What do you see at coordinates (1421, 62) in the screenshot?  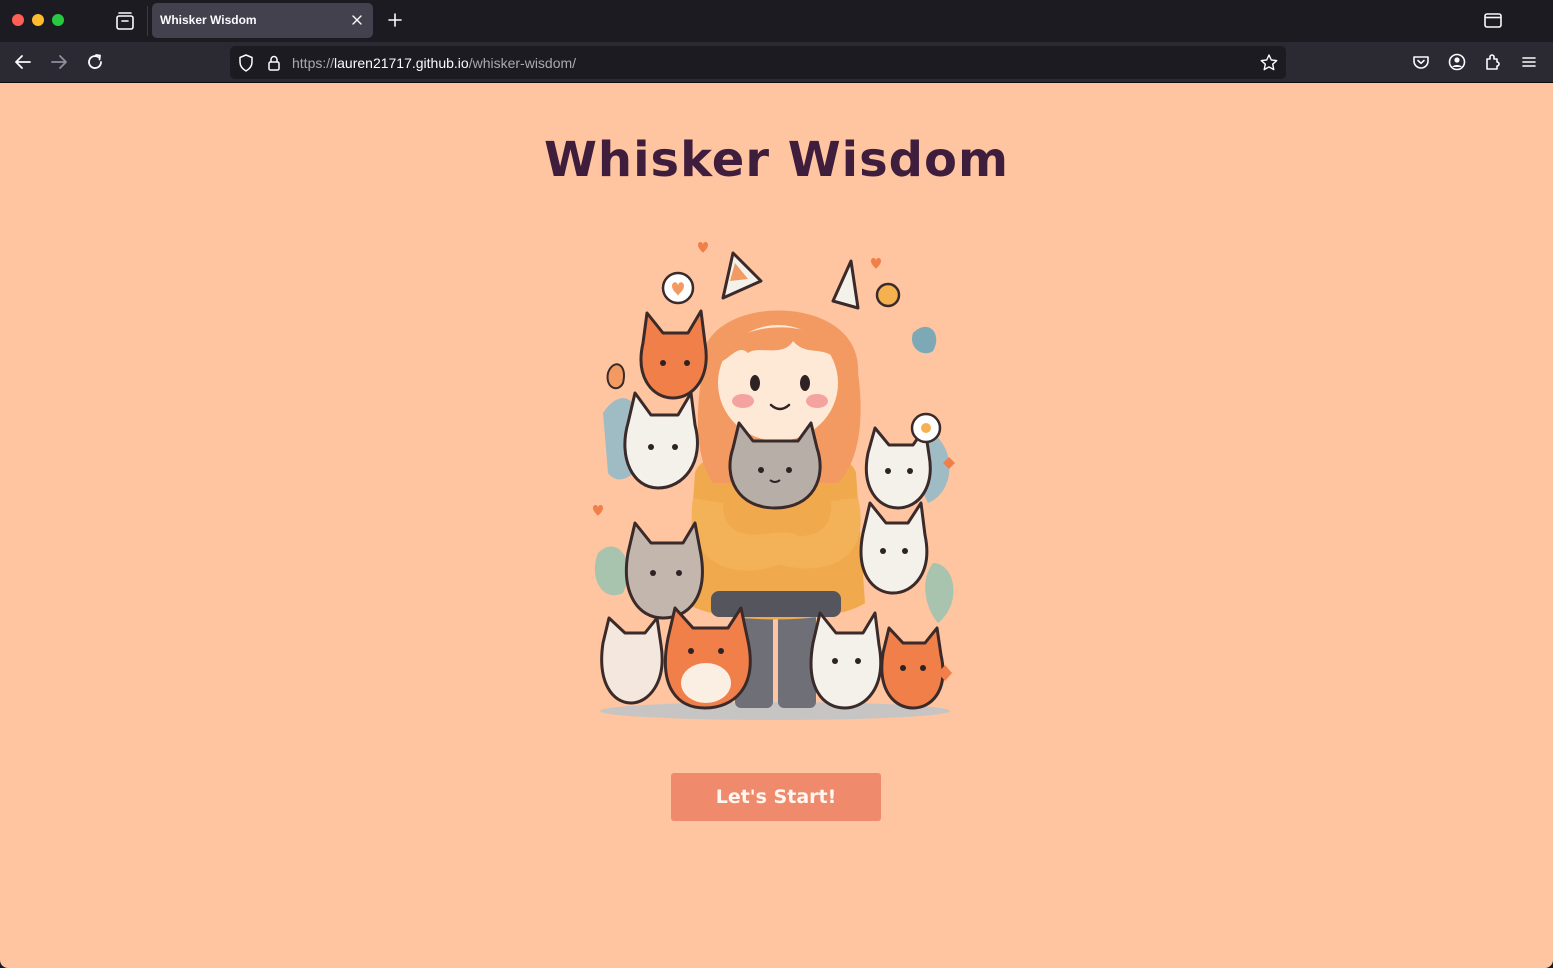 I see `pocket-icon` at bounding box center [1421, 62].